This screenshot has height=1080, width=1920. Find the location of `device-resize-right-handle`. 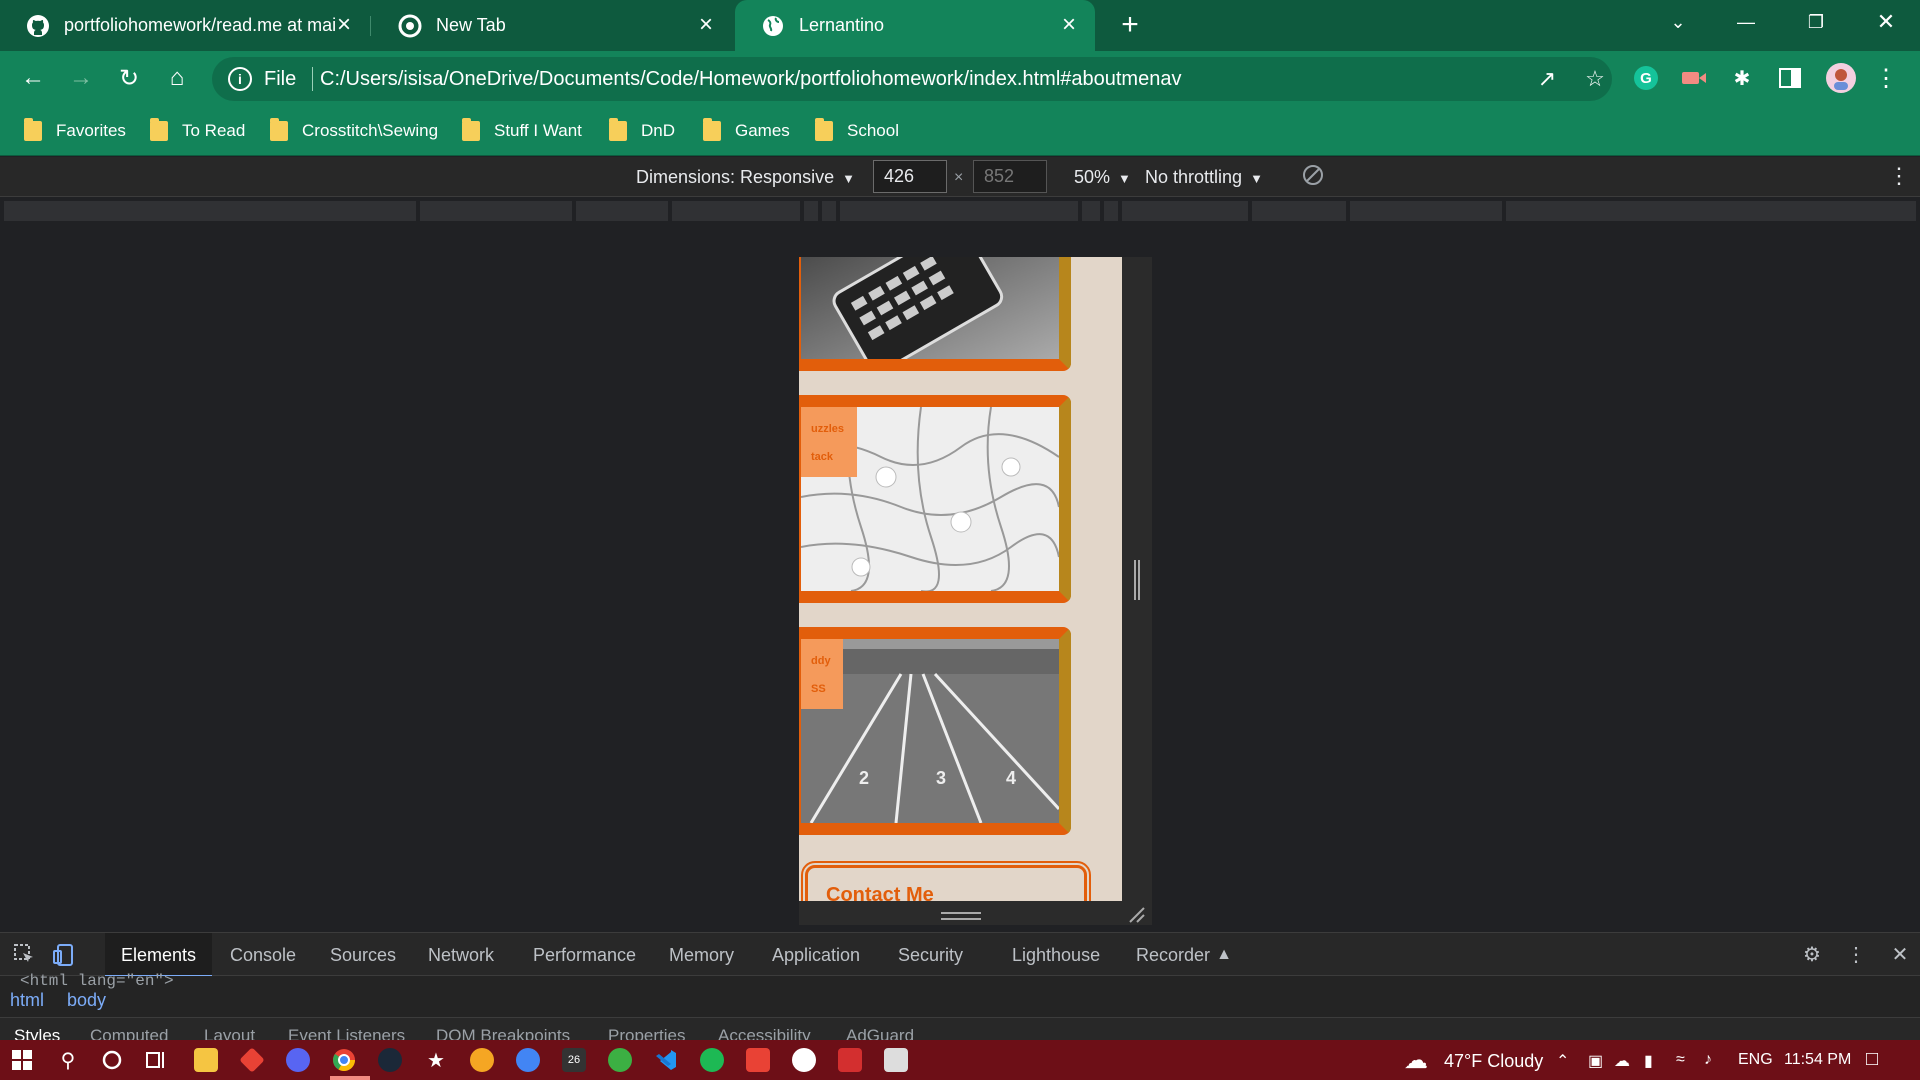

device-resize-right-handle is located at coordinates (1137, 580).